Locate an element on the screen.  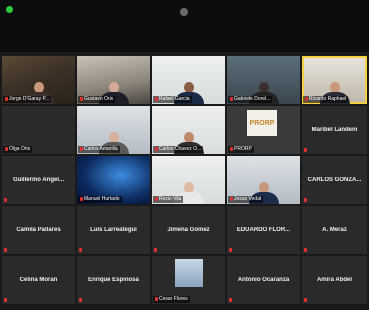
prorp-logo: PRORP is located at coordinates (262, 123).